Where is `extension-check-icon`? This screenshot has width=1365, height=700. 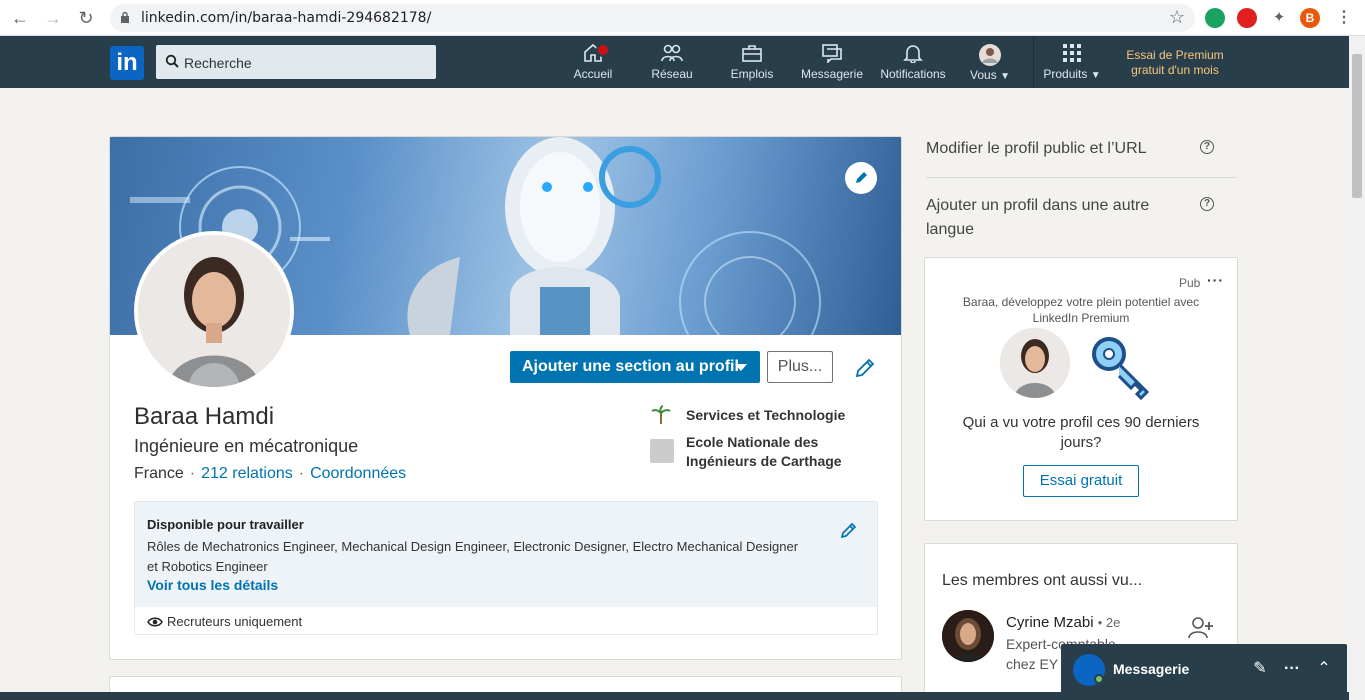 extension-check-icon is located at coordinates (1215, 18).